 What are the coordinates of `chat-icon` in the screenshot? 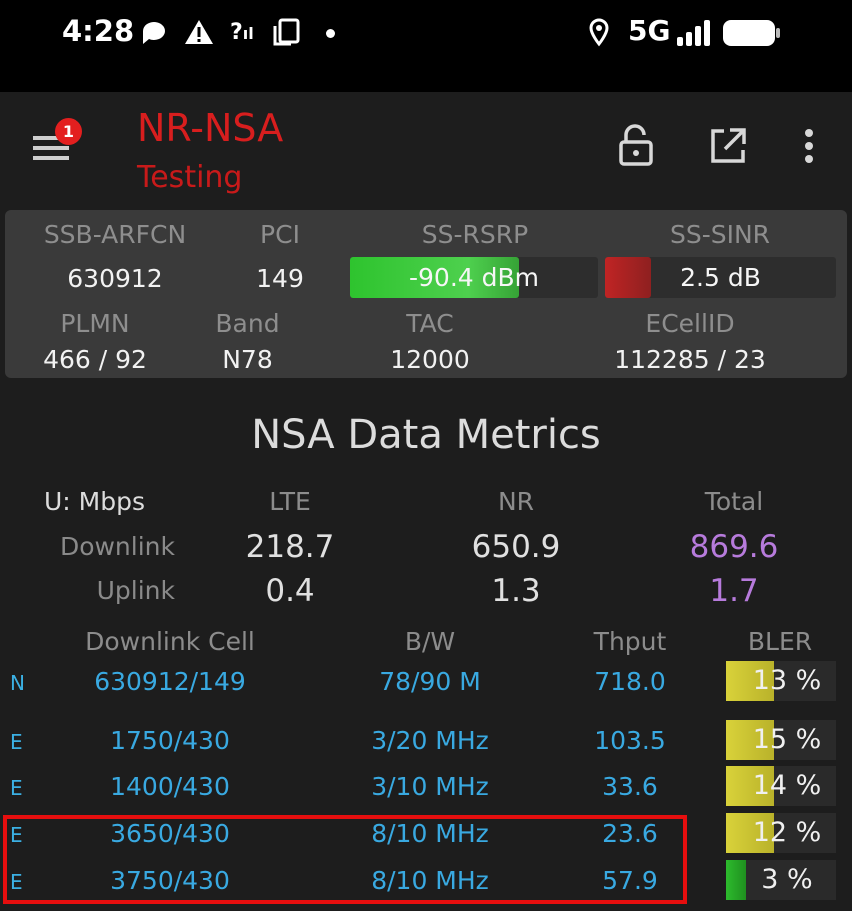 It's located at (153, 32).